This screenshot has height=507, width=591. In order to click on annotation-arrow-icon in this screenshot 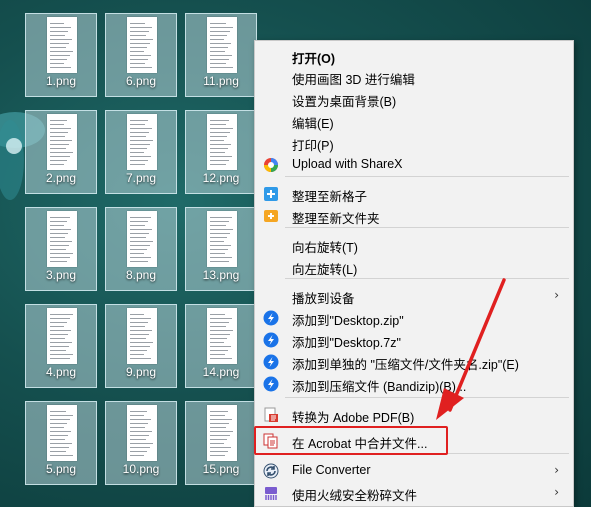, I will do `click(471, 349)`.